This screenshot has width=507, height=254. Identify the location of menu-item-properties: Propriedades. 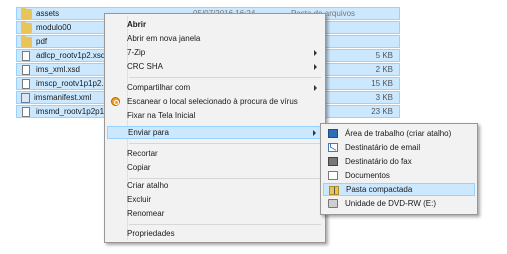
(215, 233).